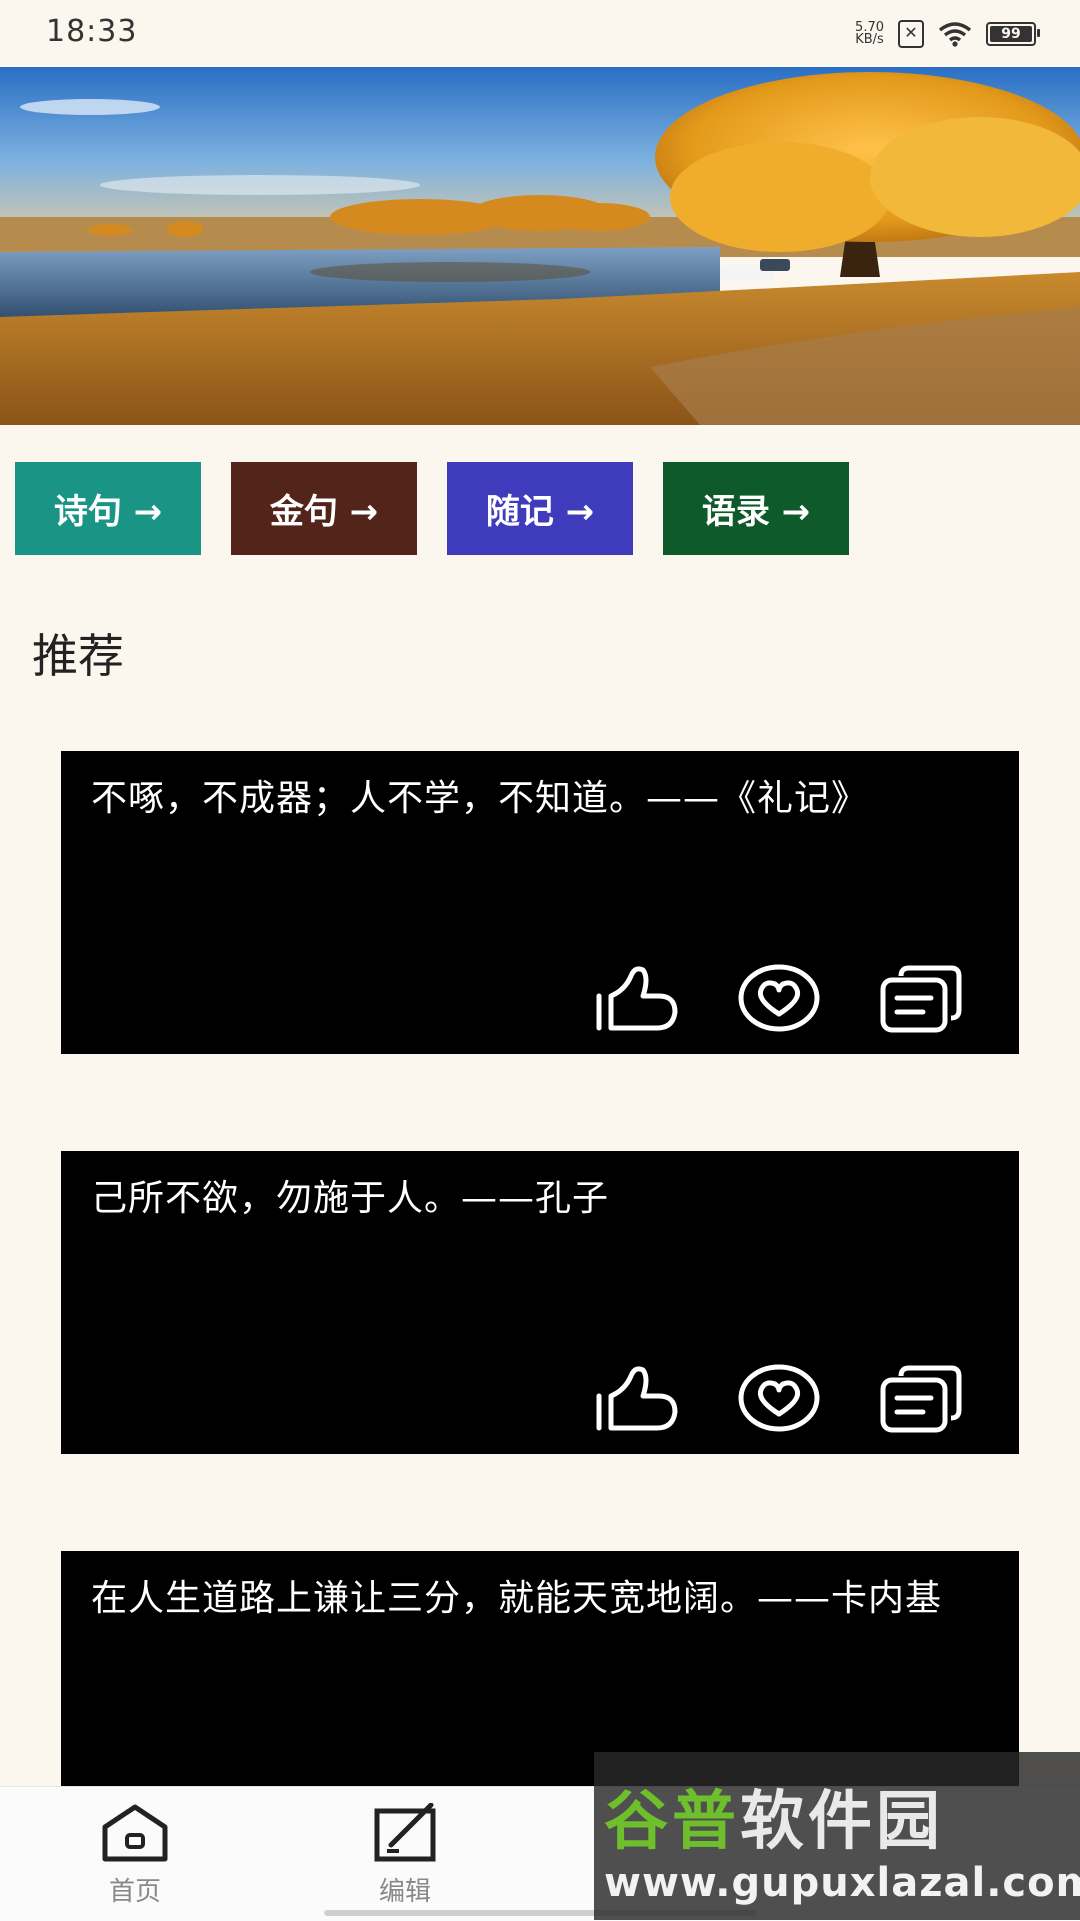 This screenshot has height=1921, width=1080. I want to click on wifi-icon, so click(955, 34).